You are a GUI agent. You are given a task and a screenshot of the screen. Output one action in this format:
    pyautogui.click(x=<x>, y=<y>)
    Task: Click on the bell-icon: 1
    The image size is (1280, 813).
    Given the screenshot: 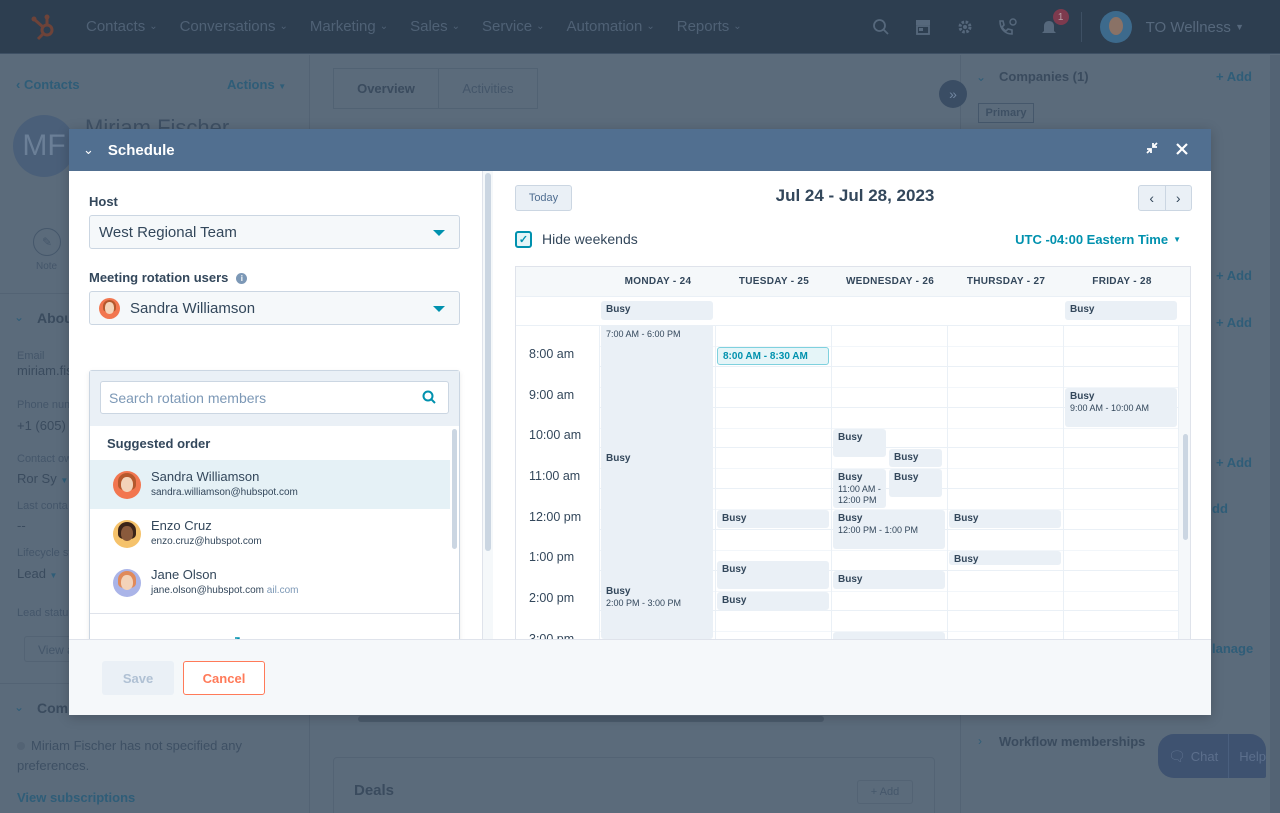 What is the action you would take?
    pyautogui.click(x=1054, y=23)
    